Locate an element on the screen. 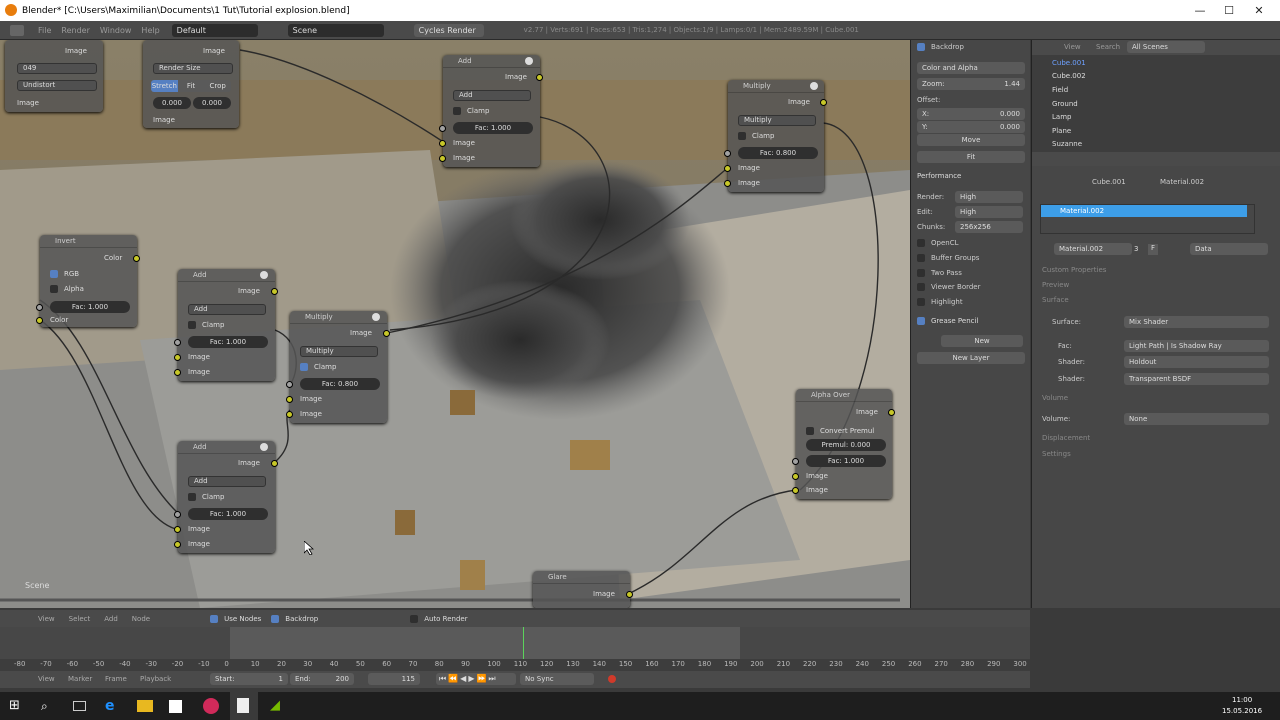 This screenshot has height=720, width=1280. app-icon is located at coordinates (211, 706).